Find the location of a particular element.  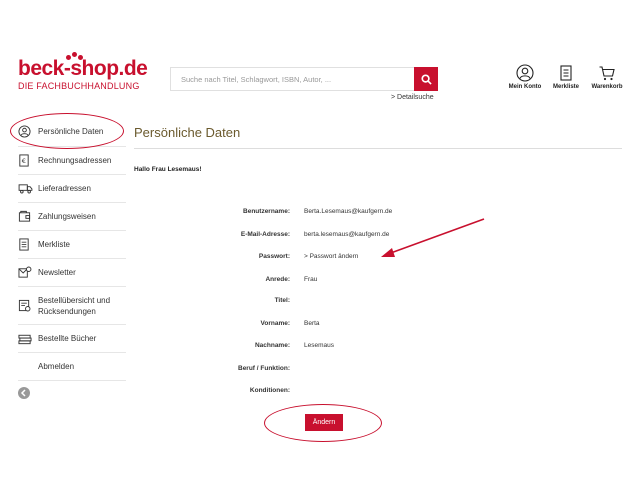

cart-icon is located at coordinates (607, 73).